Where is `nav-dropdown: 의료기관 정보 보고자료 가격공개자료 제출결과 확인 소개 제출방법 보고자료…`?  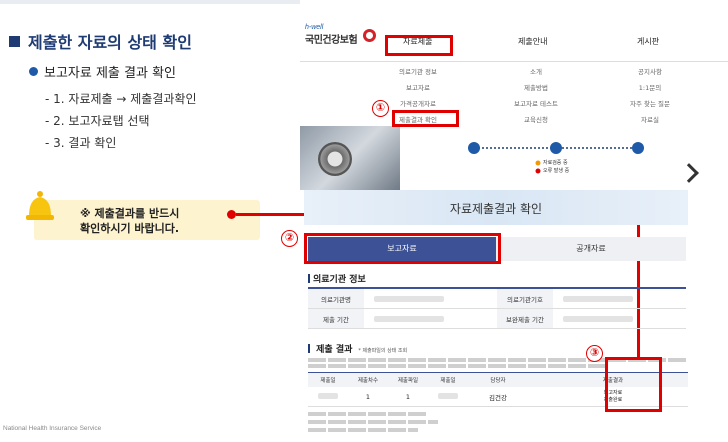
nav-dropdown: 의료기관 정보 보고자료 가격공개자료 제출결과 확인 소개 제출방법 보고자료… is located at coordinates (514, 94).